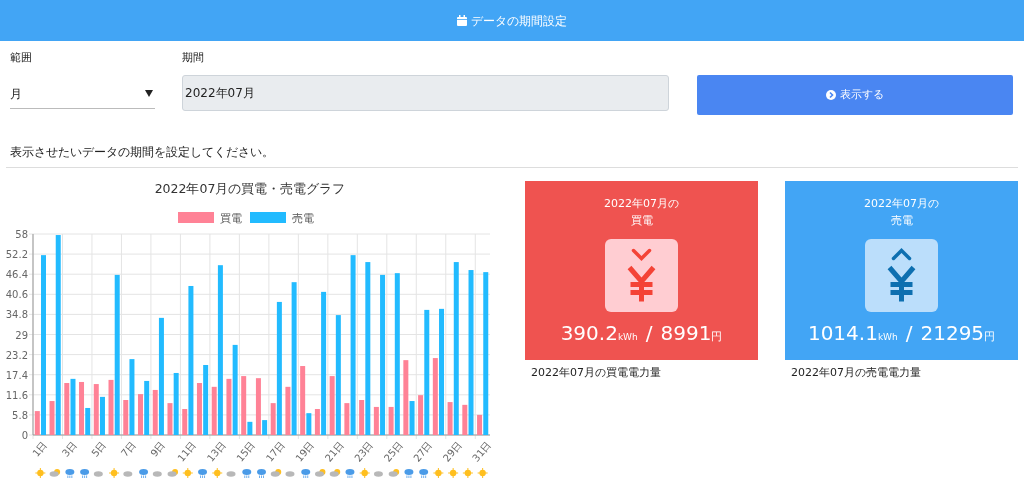 Image resolution: width=1024 pixels, height=485 pixels. I want to click on x-axis-label: 25日, so click(393, 451).